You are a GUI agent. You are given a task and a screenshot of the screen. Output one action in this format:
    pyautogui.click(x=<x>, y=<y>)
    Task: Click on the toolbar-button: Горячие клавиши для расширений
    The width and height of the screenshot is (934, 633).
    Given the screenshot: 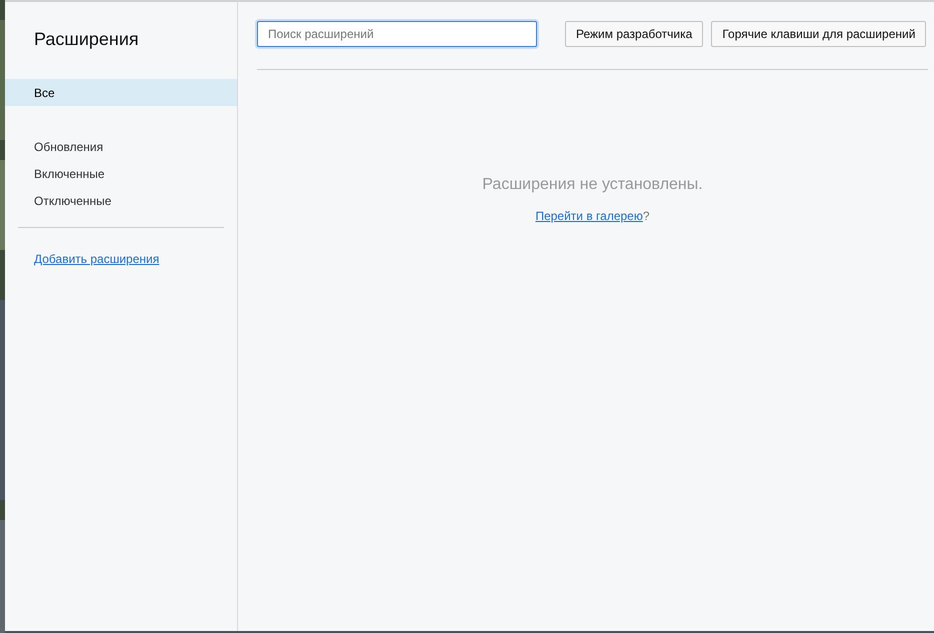 What is the action you would take?
    pyautogui.click(x=818, y=34)
    